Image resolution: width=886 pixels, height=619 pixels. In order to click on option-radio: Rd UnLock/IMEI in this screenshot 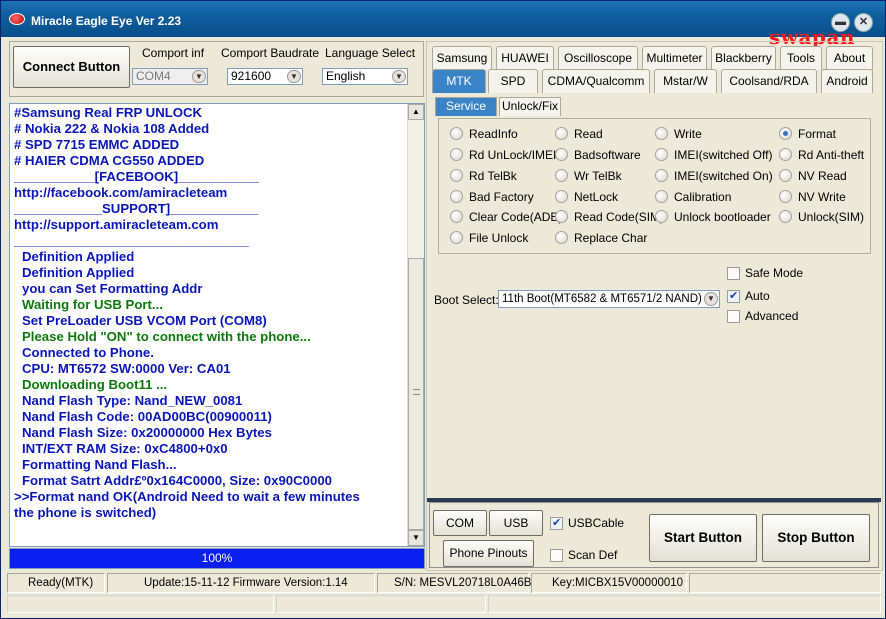, I will do `click(503, 156)`.